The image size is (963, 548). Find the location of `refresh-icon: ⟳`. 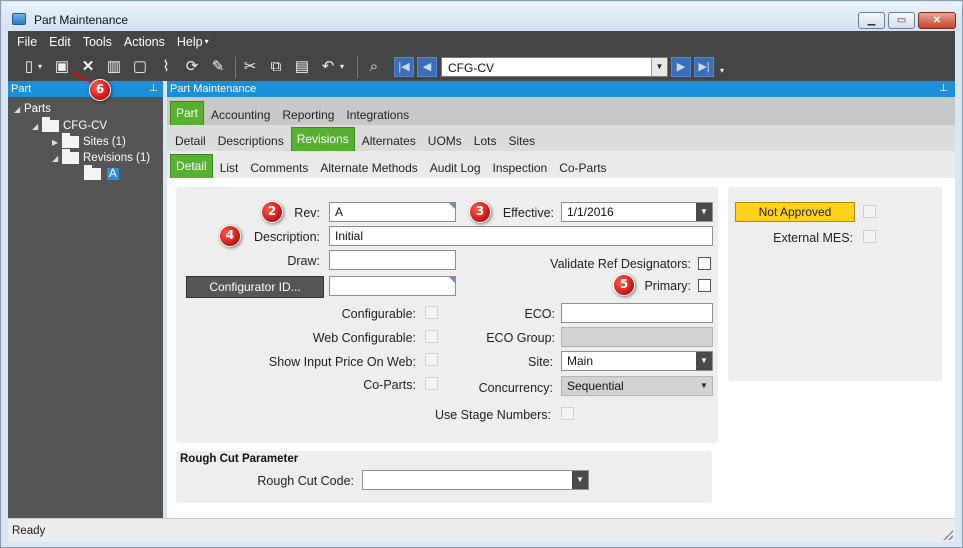

refresh-icon: ⟳ is located at coordinates (192, 67).